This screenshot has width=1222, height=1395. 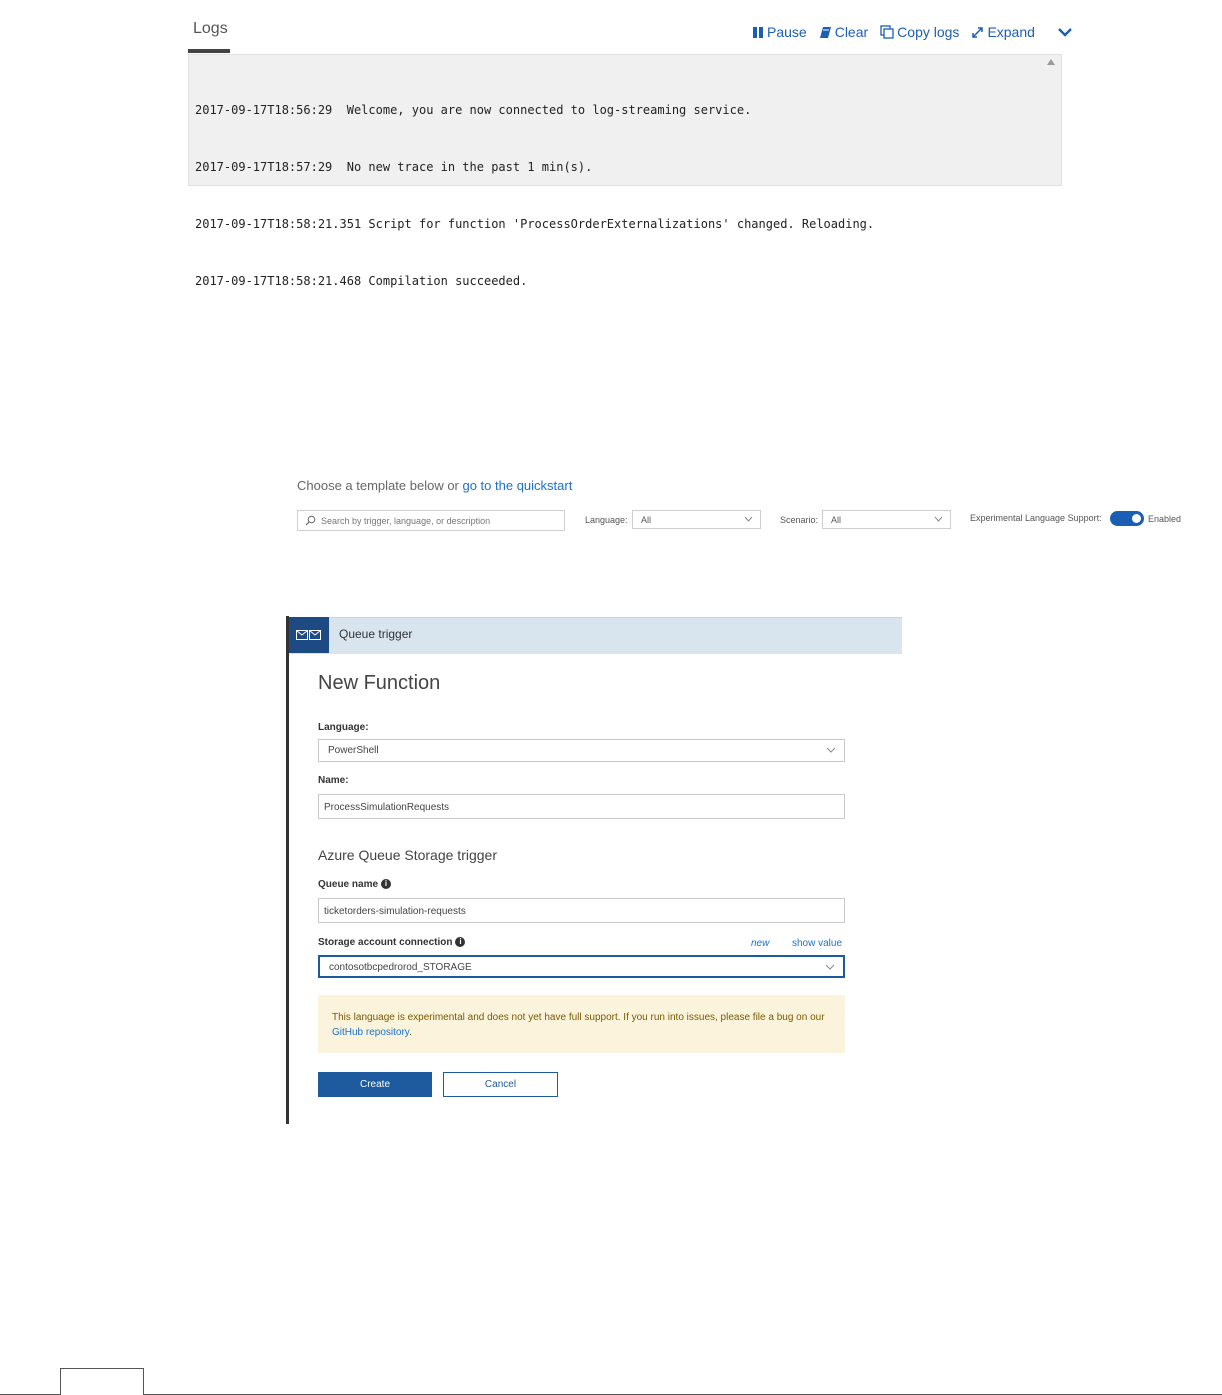 What do you see at coordinates (387, 807) in the screenshot?
I see `name-value: ProcessSimulationRequests` at bounding box center [387, 807].